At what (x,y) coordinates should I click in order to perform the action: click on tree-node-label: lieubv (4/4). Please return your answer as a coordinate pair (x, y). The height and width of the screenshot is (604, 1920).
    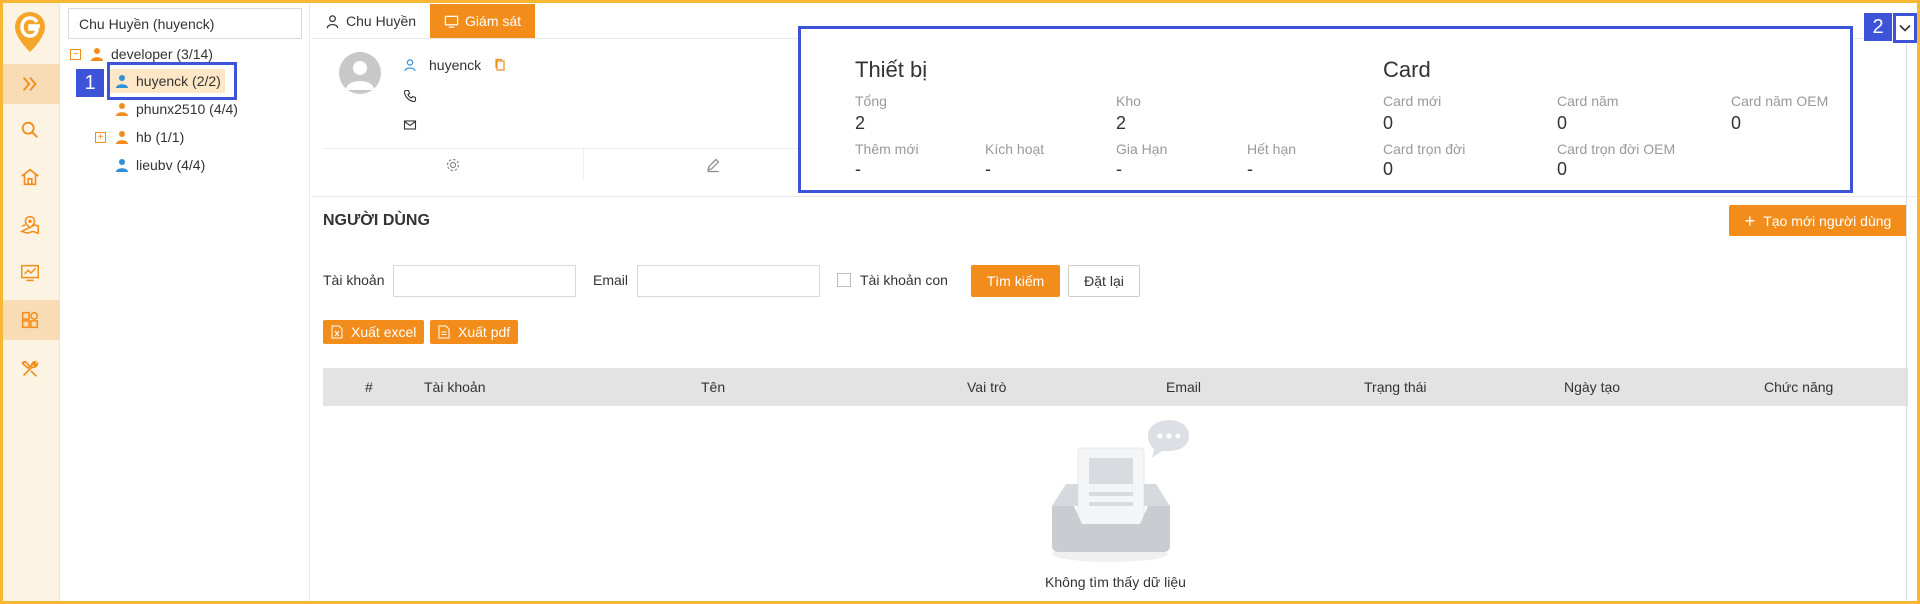
    Looking at the image, I should click on (171, 165).